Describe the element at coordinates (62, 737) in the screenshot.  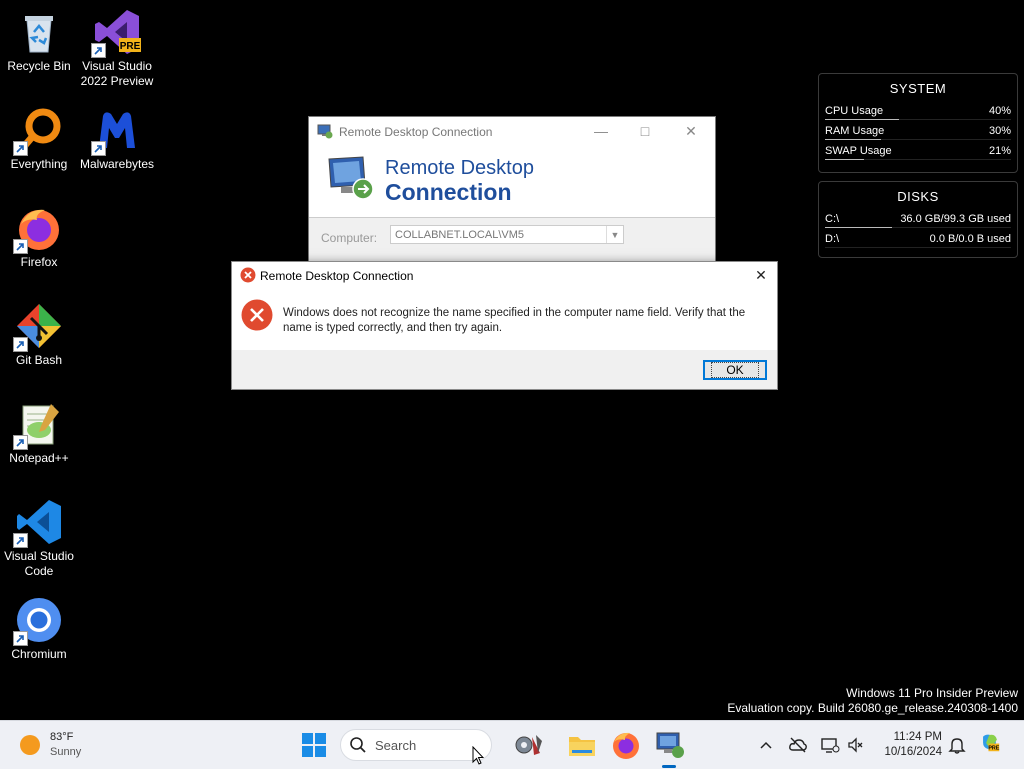
I see `weather-temp: 83°F` at that location.